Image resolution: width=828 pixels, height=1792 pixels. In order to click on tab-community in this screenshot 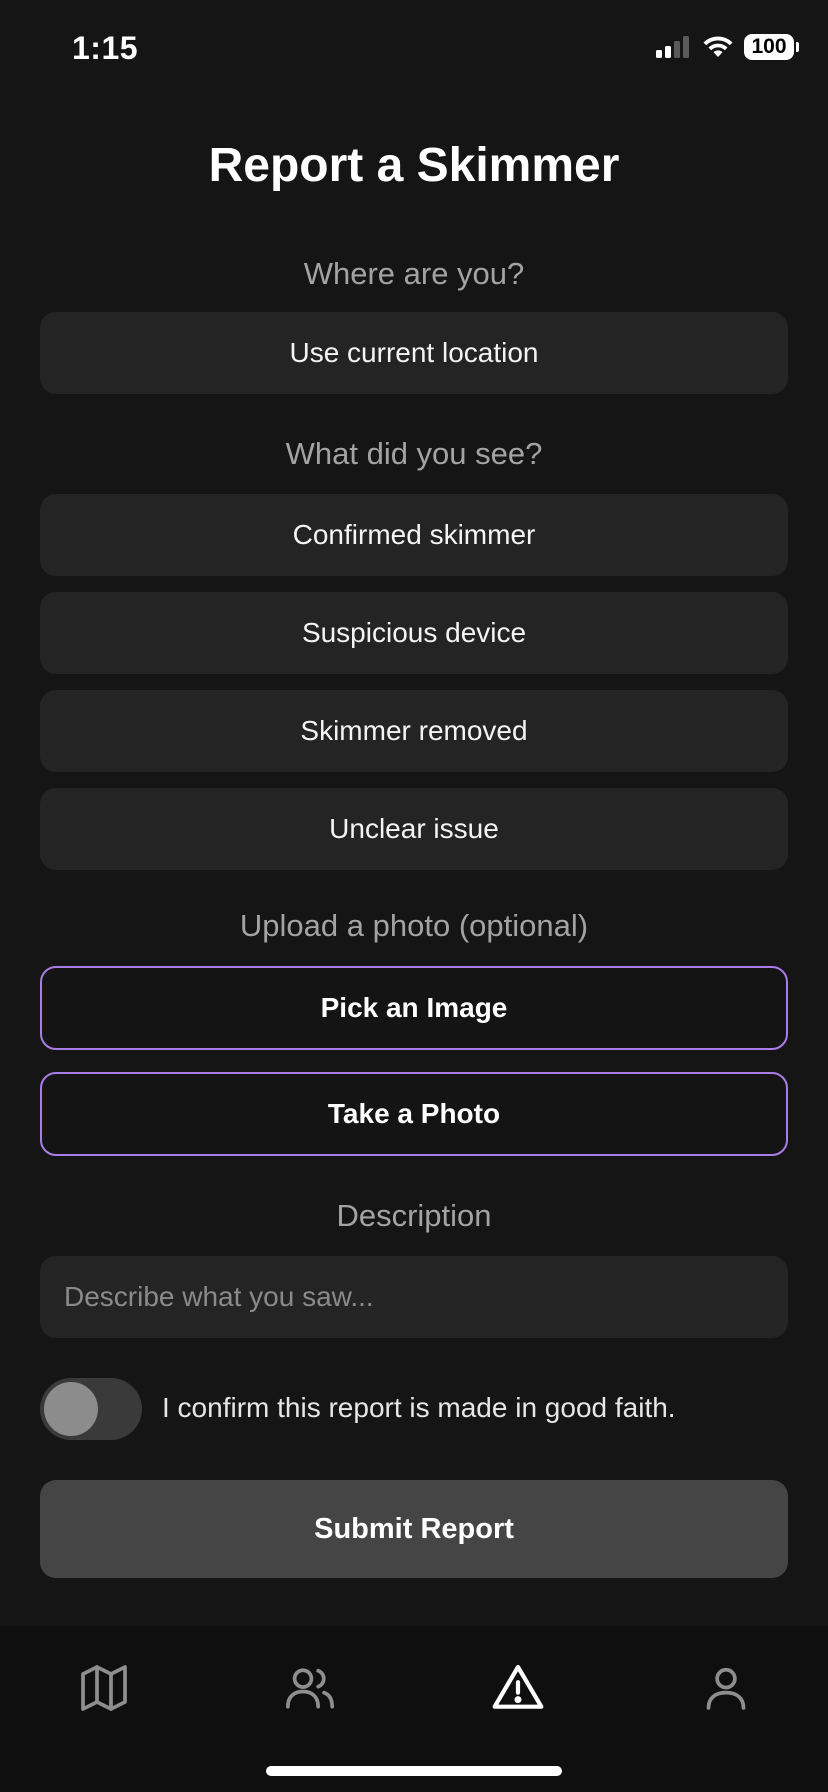, I will do `click(310, 1688)`.